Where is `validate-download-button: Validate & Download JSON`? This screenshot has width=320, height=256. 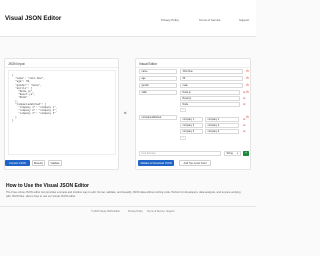 validate-download-button: Validate & Download JSON is located at coordinates (156, 163).